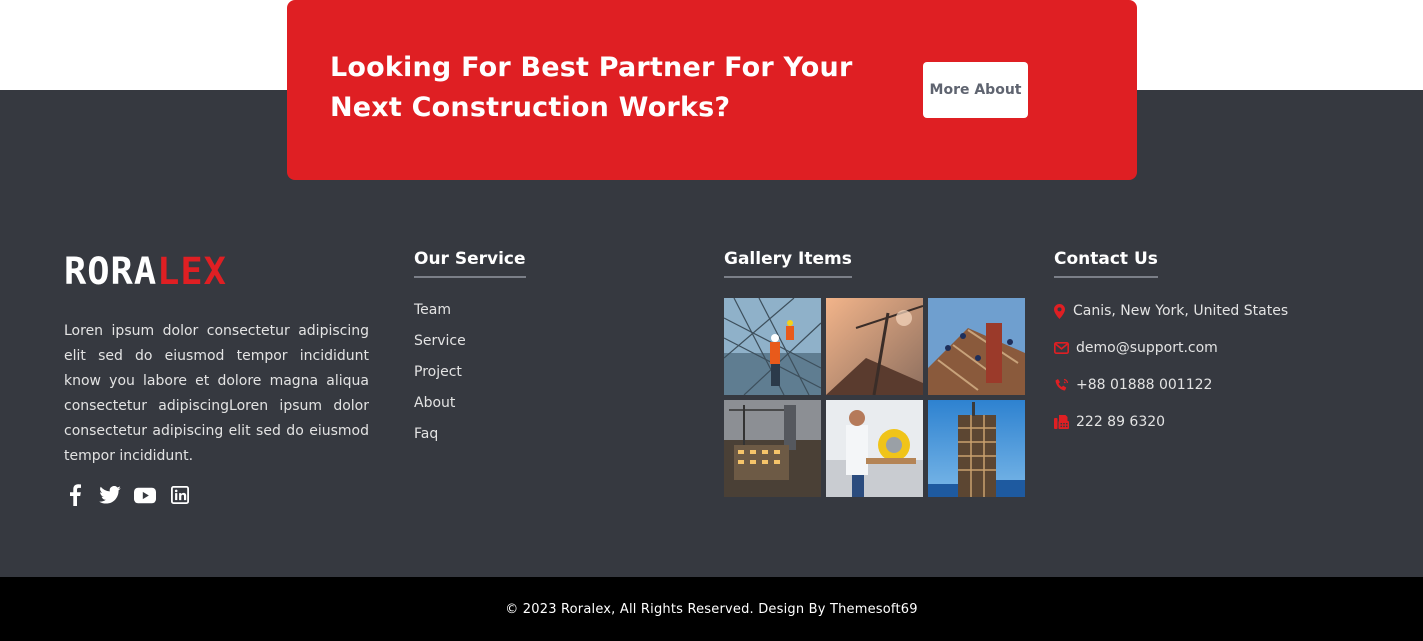 The width and height of the screenshot is (1423, 641). Describe the element at coordinates (874, 397) in the screenshot. I see `gallery-grid` at that location.